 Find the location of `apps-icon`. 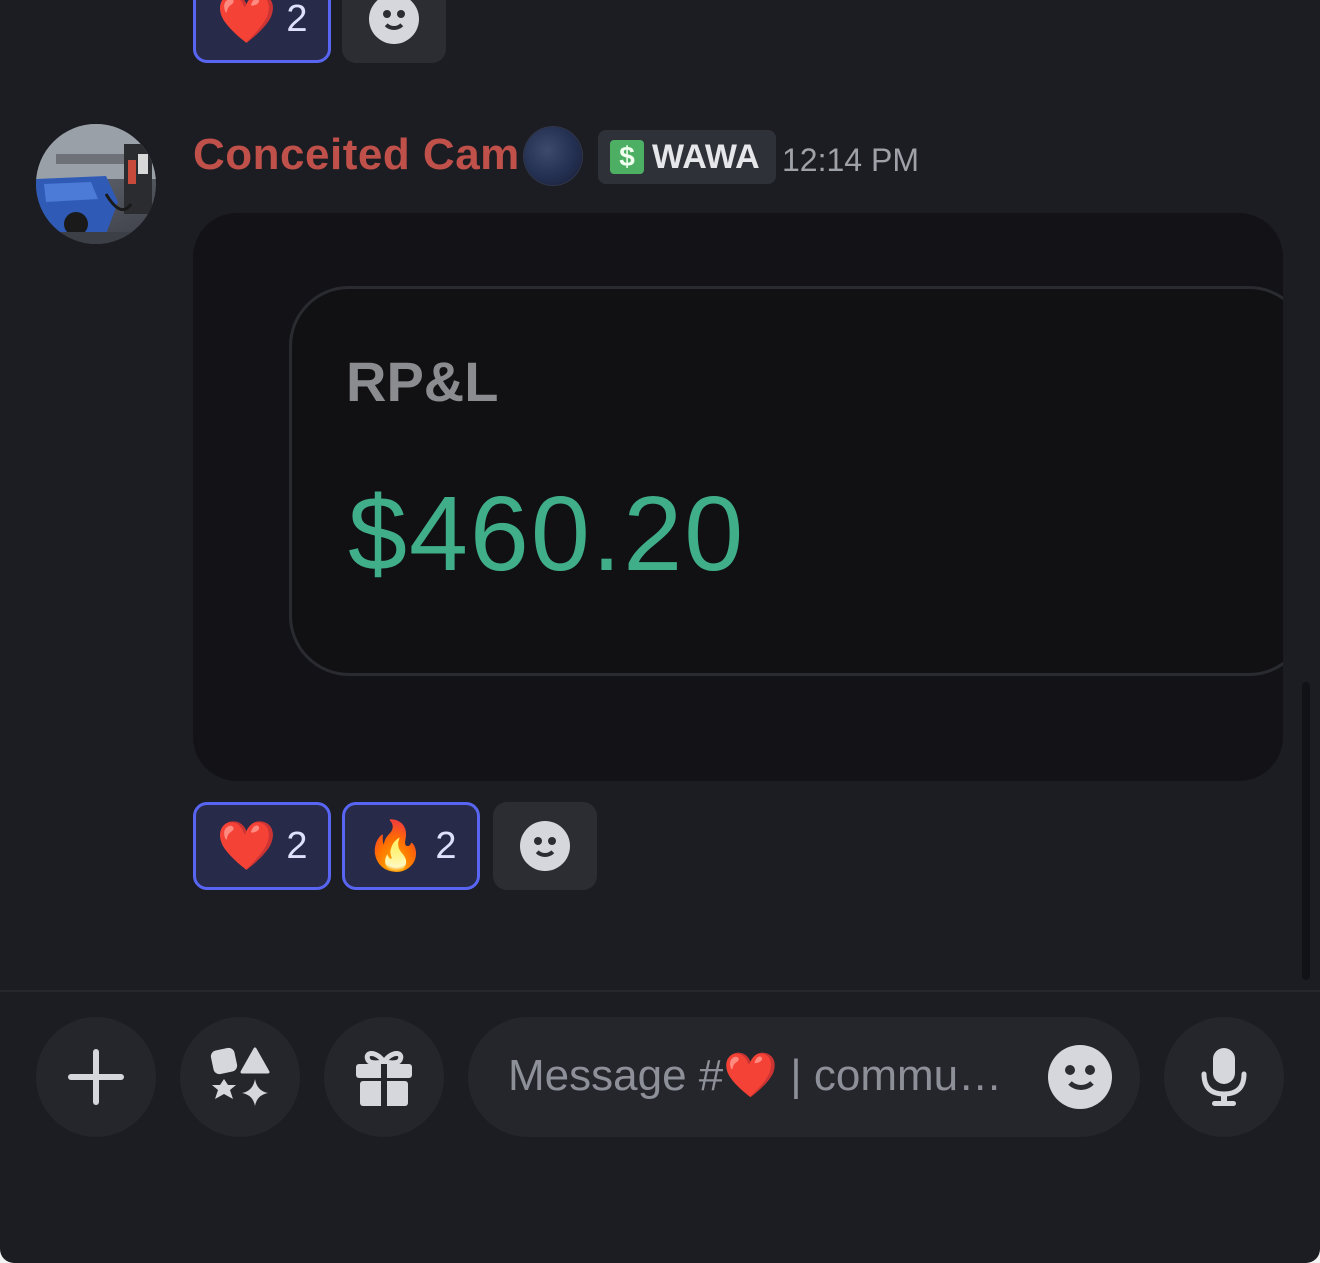

apps-icon is located at coordinates (240, 1076).